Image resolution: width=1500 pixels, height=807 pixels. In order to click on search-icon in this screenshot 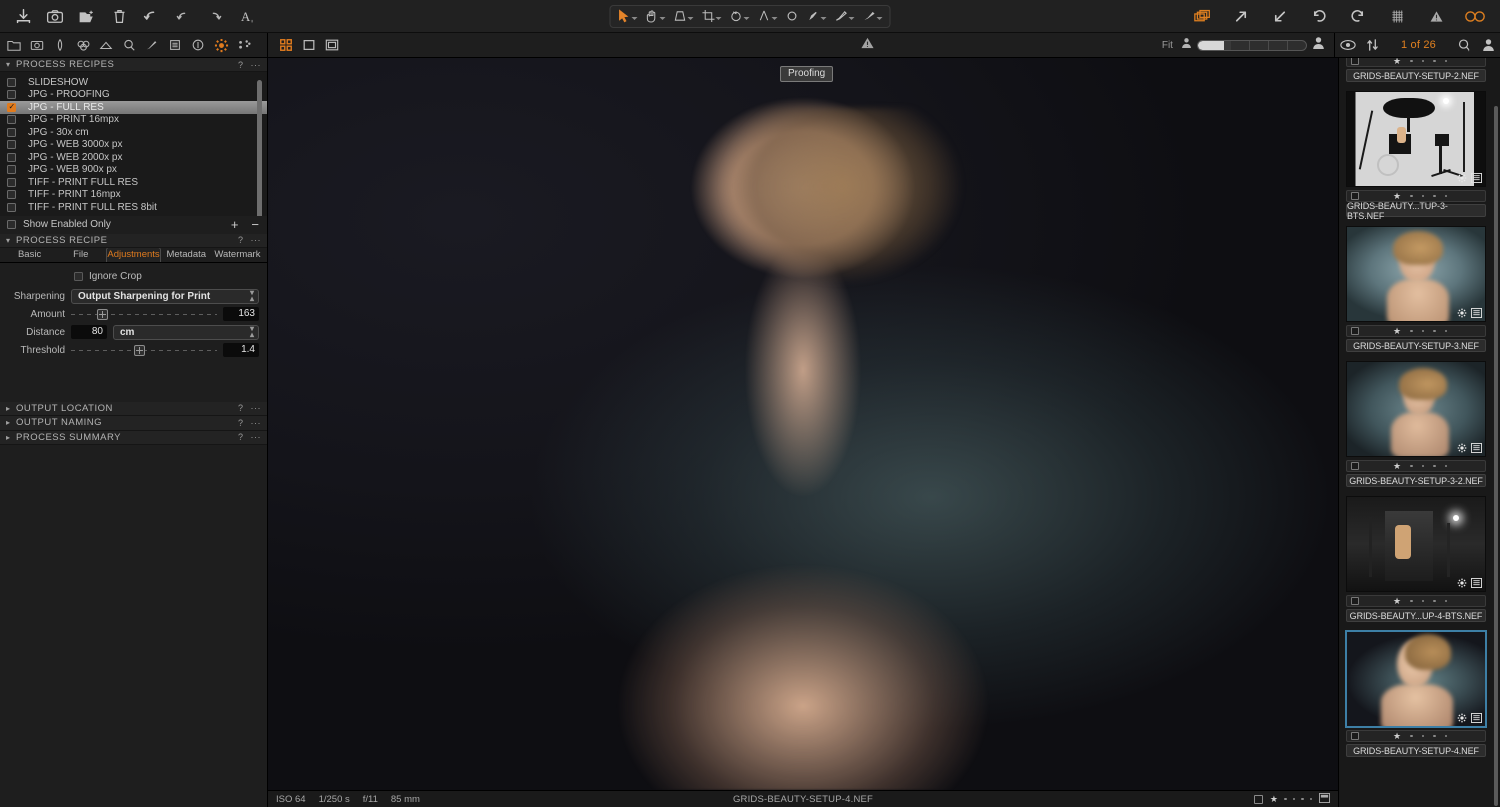, I will do `click(1464, 45)`.